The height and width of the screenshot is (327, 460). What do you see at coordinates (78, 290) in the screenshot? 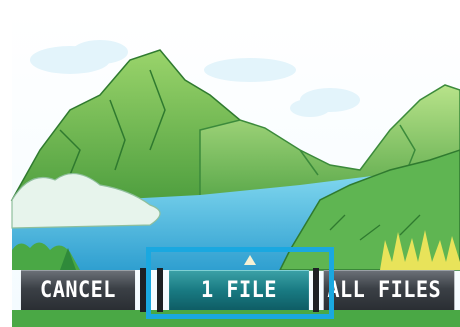
I see `cancel-button: CANCEL` at bounding box center [78, 290].